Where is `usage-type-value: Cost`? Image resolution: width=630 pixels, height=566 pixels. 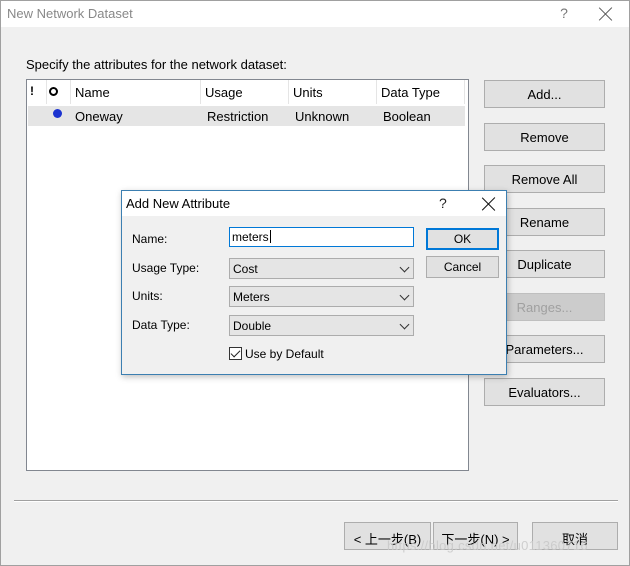
usage-type-value: Cost is located at coordinates (245, 269).